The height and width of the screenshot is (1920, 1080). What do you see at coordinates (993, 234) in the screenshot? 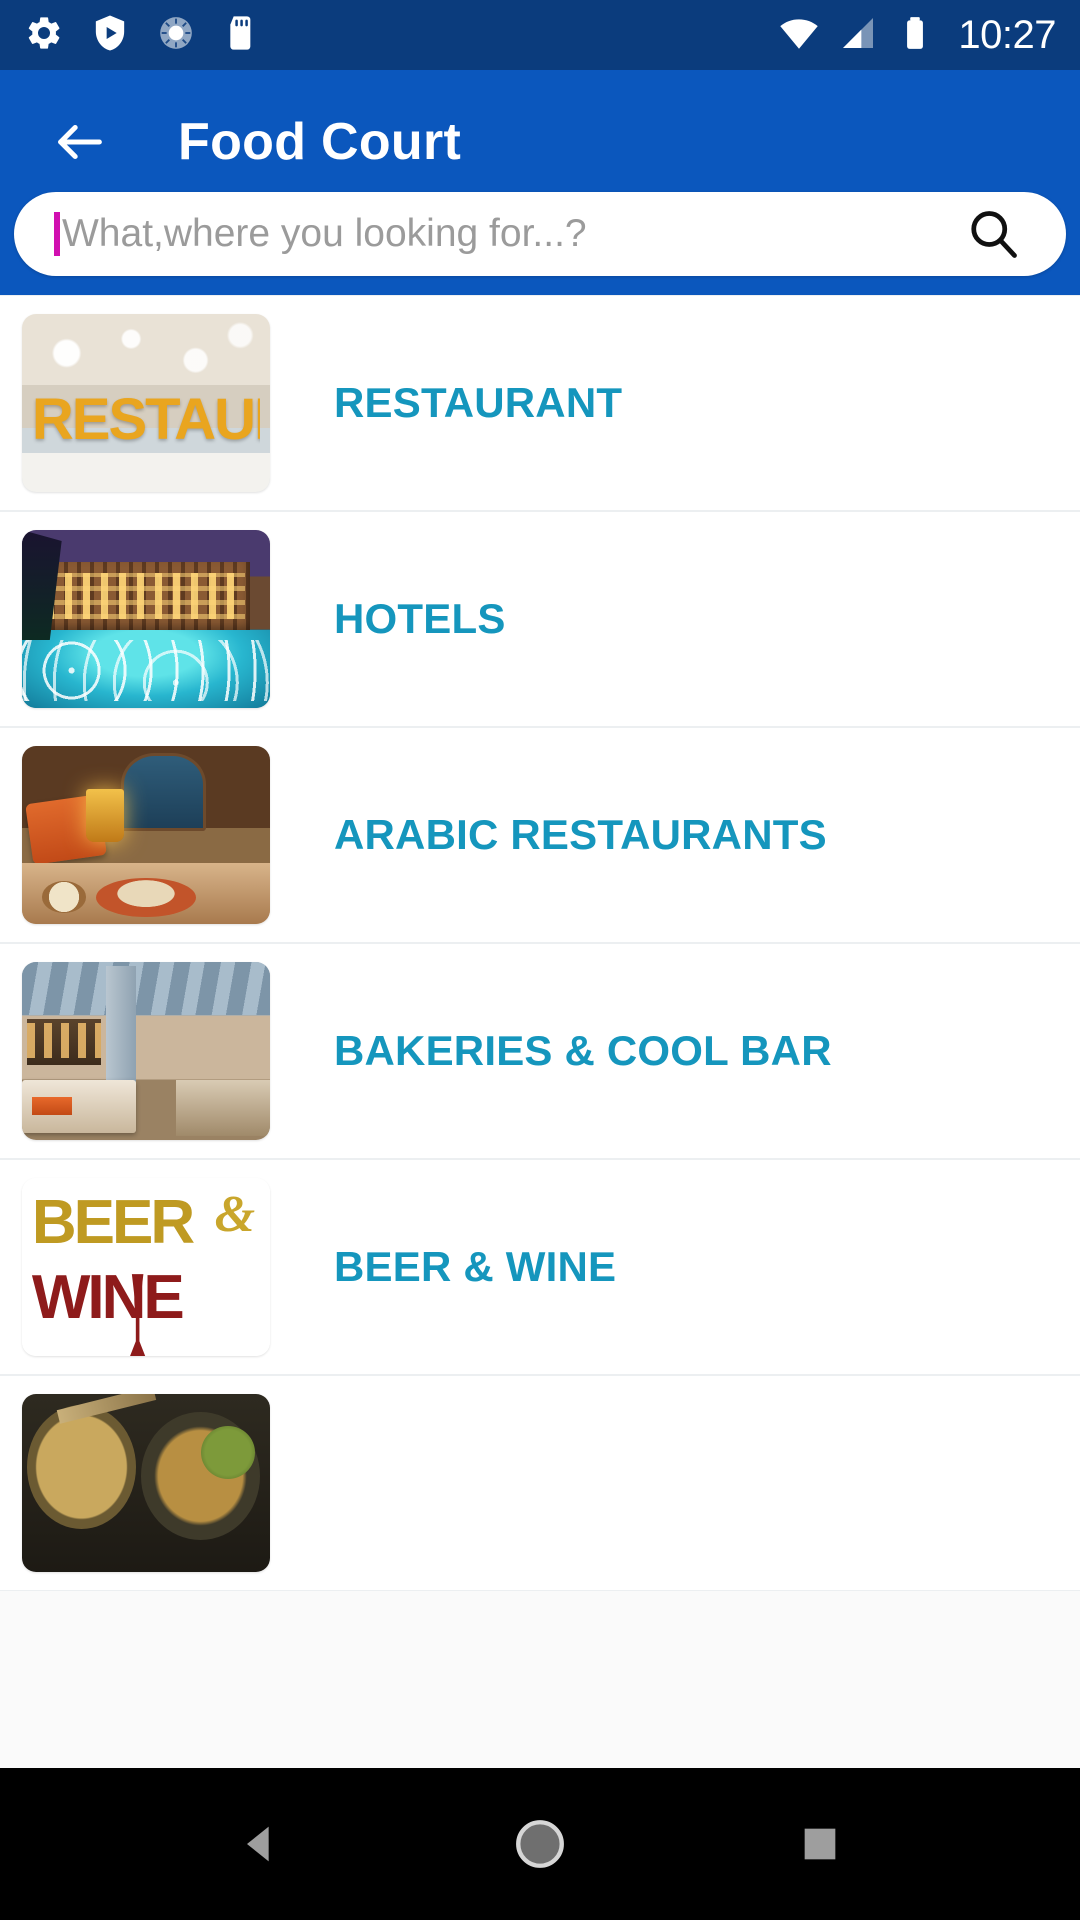
I see `search-icon` at bounding box center [993, 234].